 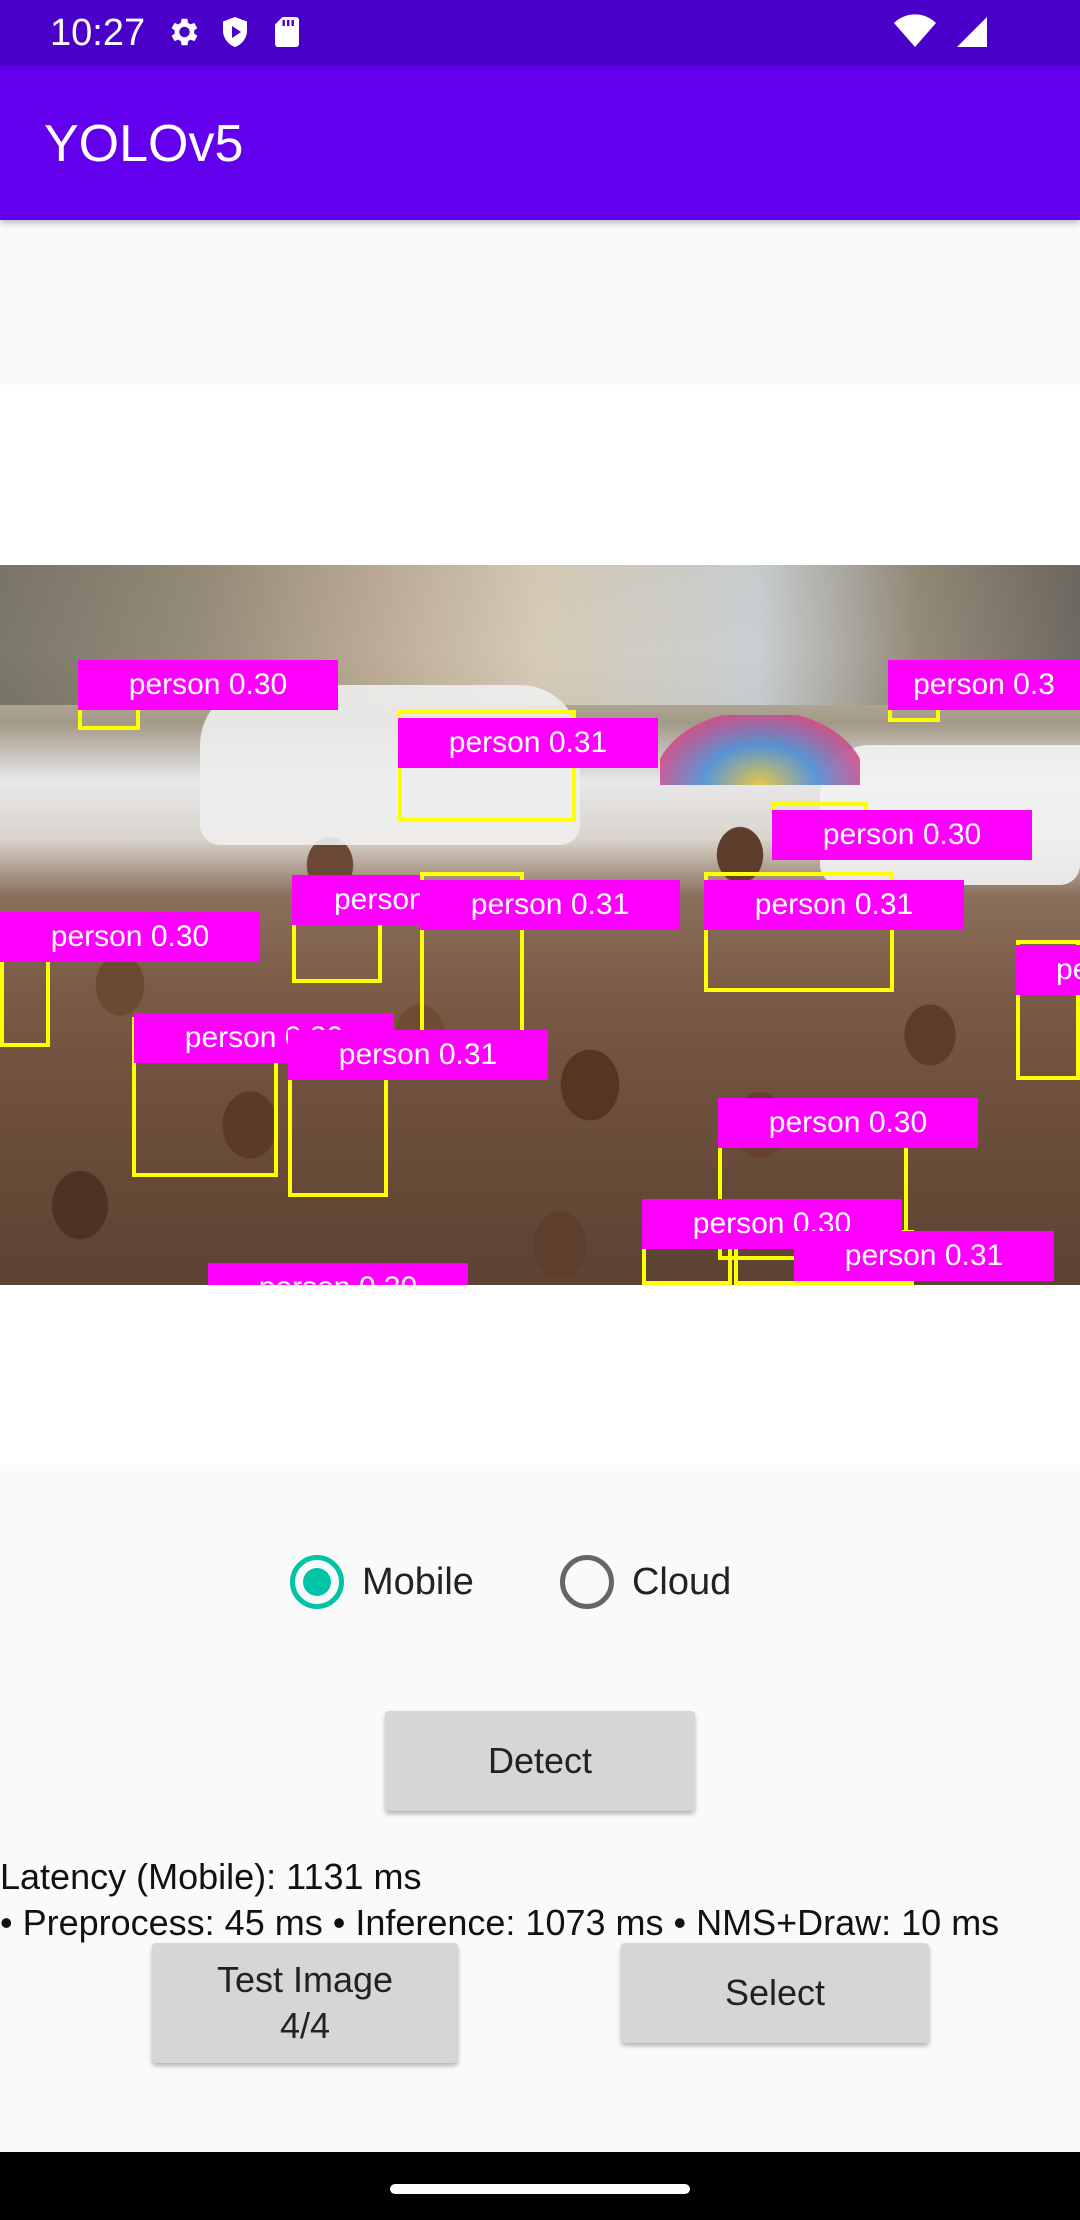 I want to click on sd-card-icon, so click(x=287, y=32).